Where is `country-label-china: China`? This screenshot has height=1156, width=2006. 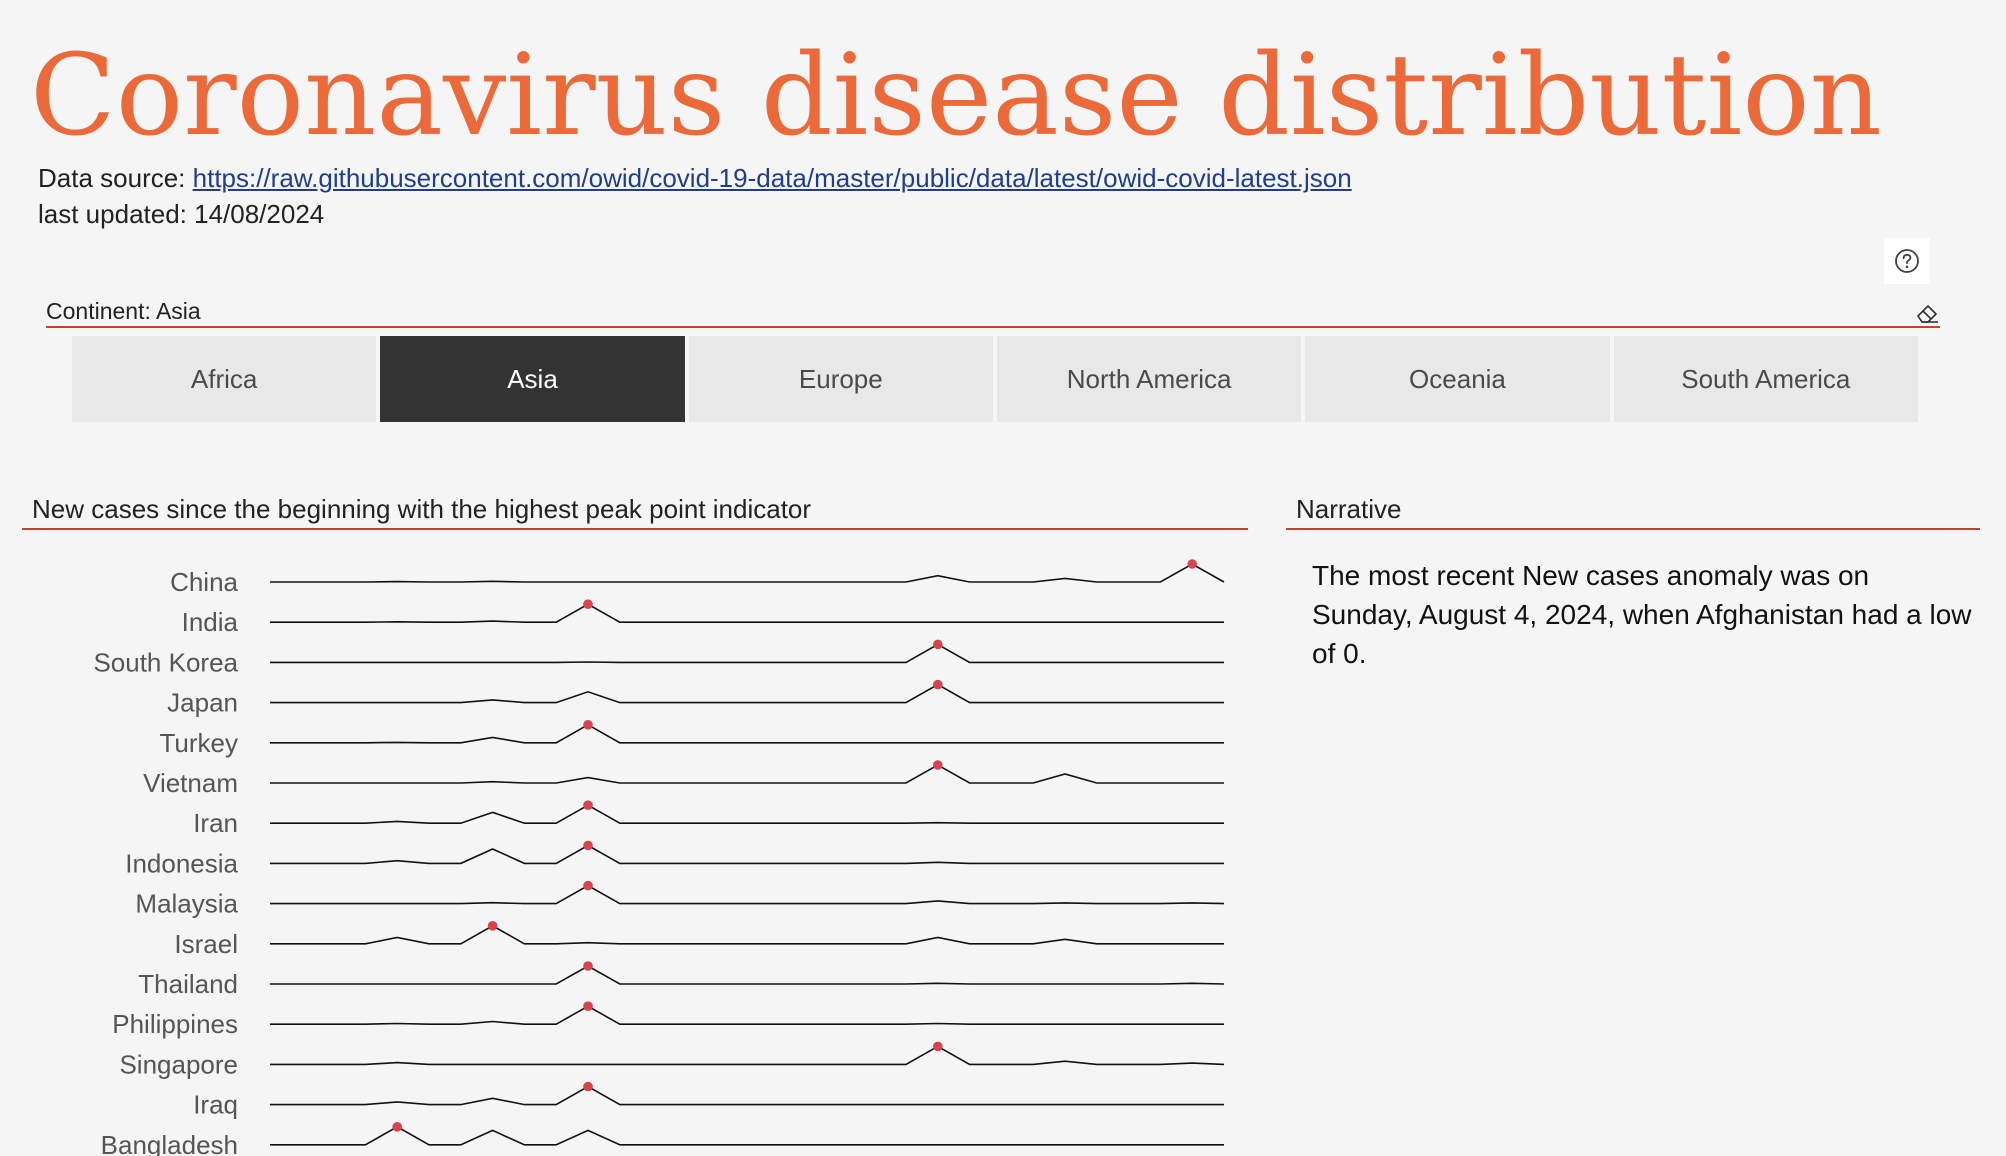
country-label-china: China is located at coordinates (204, 582).